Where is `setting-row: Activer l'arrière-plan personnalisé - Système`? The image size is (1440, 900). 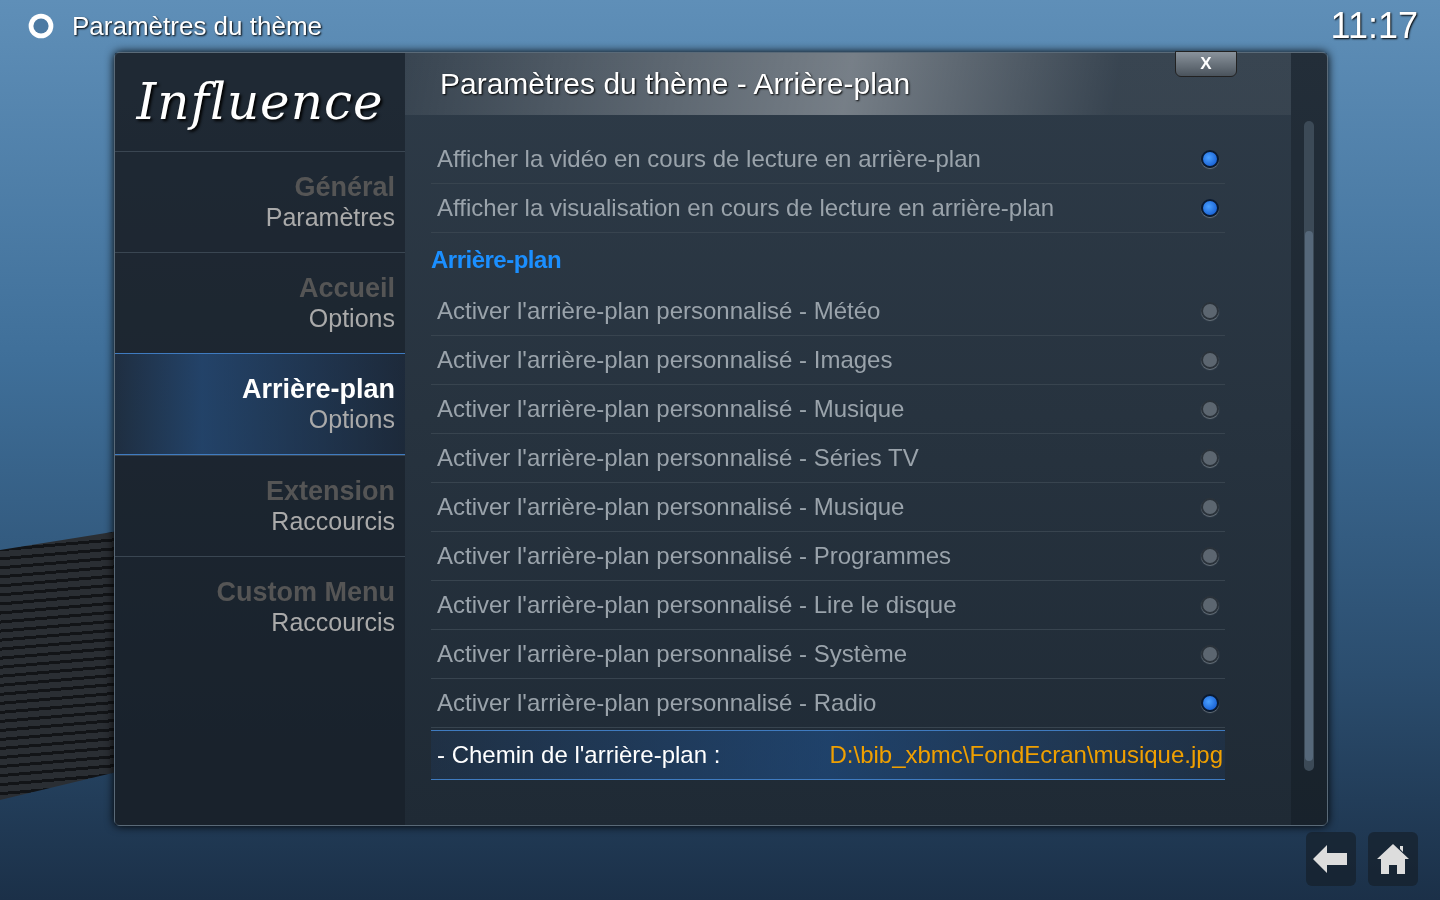
setting-row: Activer l'arrière-plan personnalisé - Système is located at coordinates (828, 654).